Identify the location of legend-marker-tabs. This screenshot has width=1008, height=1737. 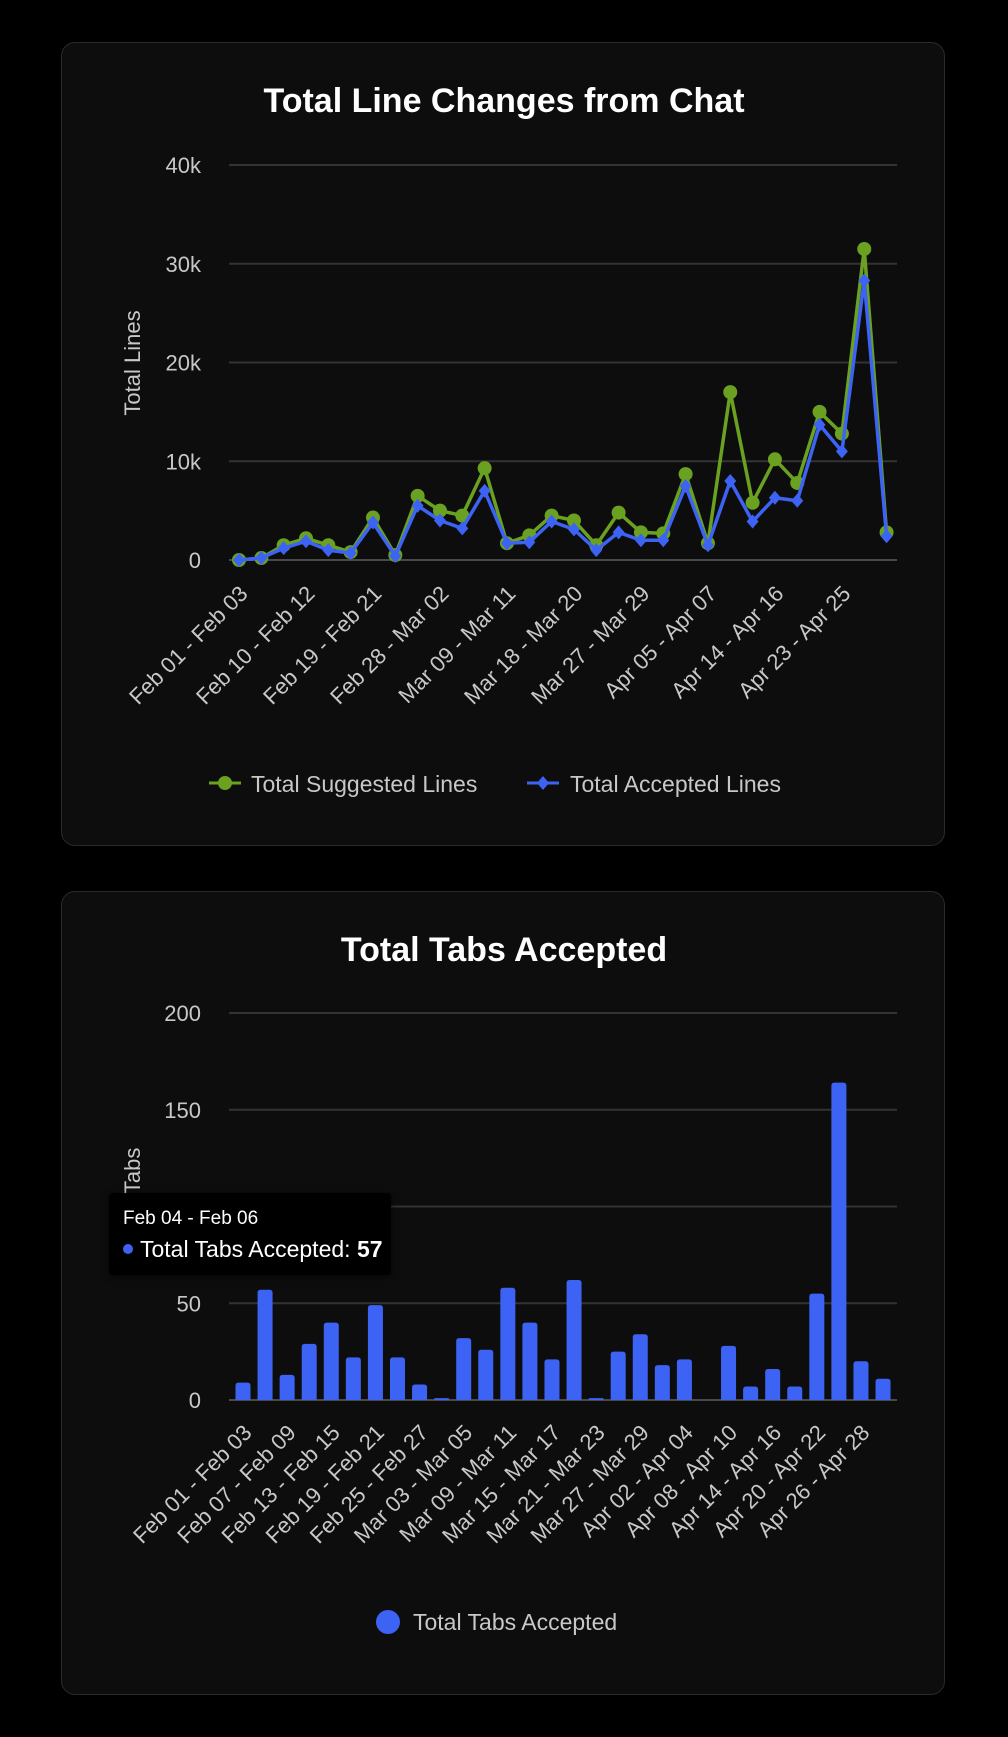
(388, 1622).